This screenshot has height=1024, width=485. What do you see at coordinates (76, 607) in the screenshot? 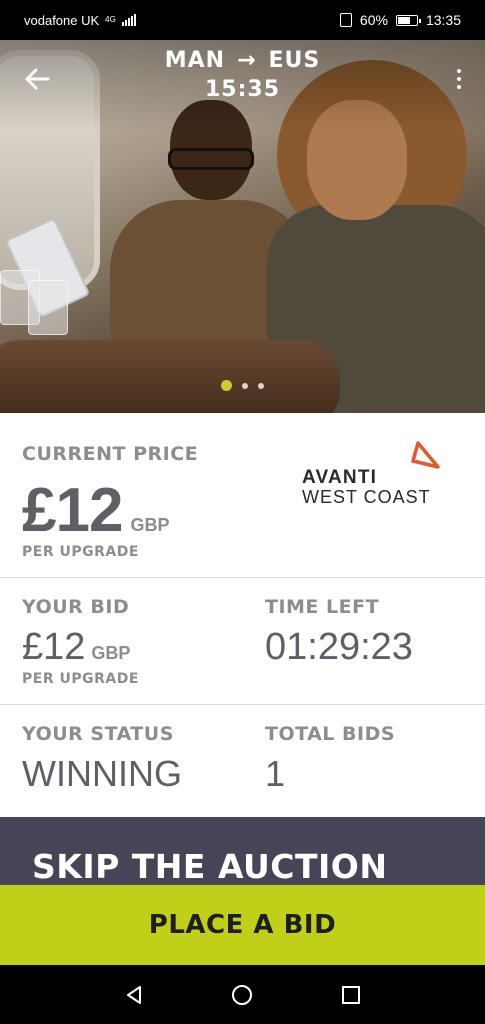
I see `your-bid-label: YOUR BID` at bounding box center [76, 607].